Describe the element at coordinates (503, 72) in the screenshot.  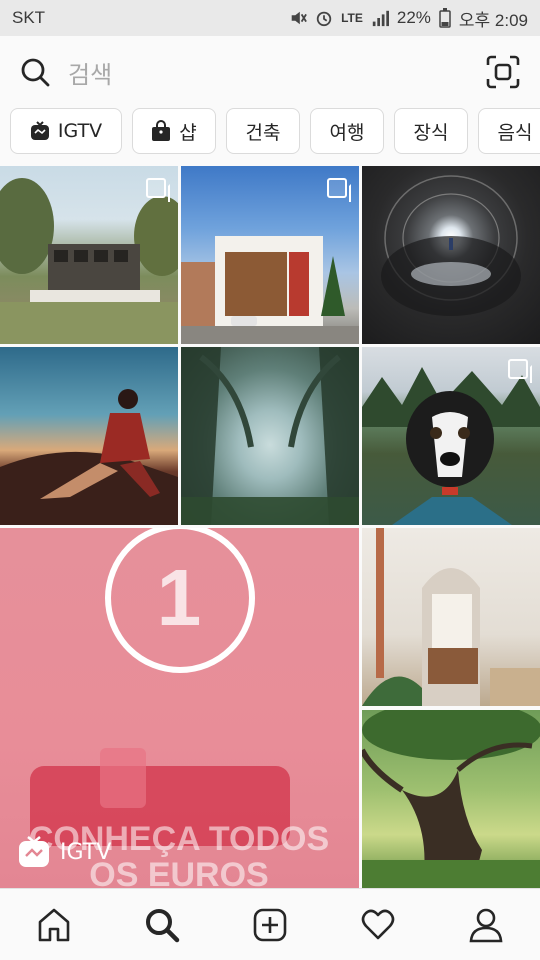
I see `scan-icon` at that location.